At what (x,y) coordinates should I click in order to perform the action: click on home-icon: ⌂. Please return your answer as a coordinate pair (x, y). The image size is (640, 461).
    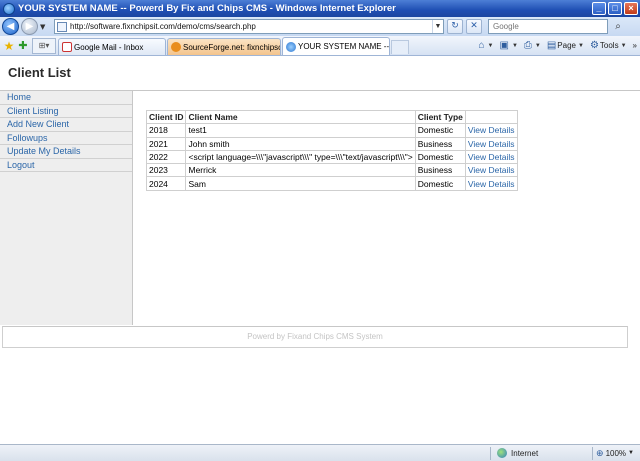
    Looking at the image, I should click on (481, 45).